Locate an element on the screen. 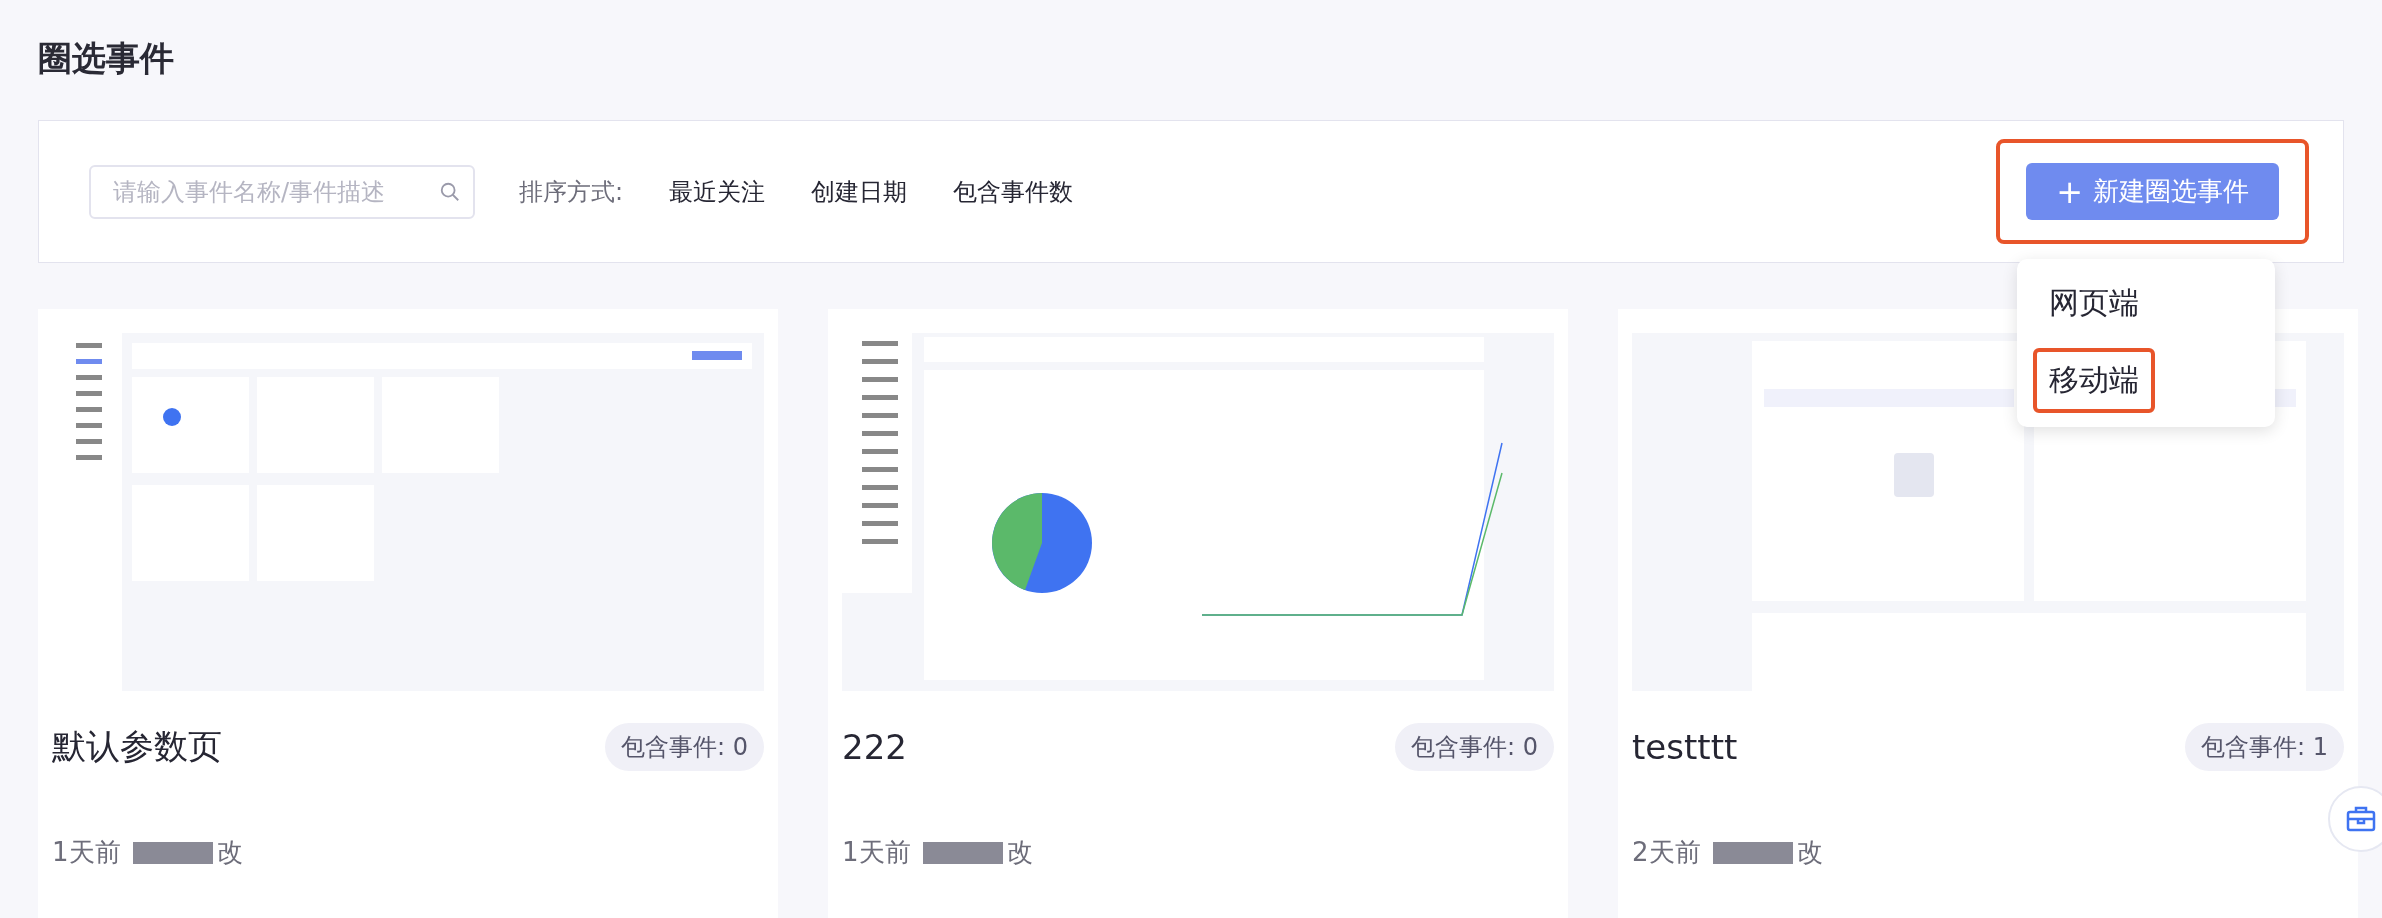 Image resolution: width=2382 pixels, height=918 pixels. page-title: 圈选事件 is located at coordinates (106, 58).